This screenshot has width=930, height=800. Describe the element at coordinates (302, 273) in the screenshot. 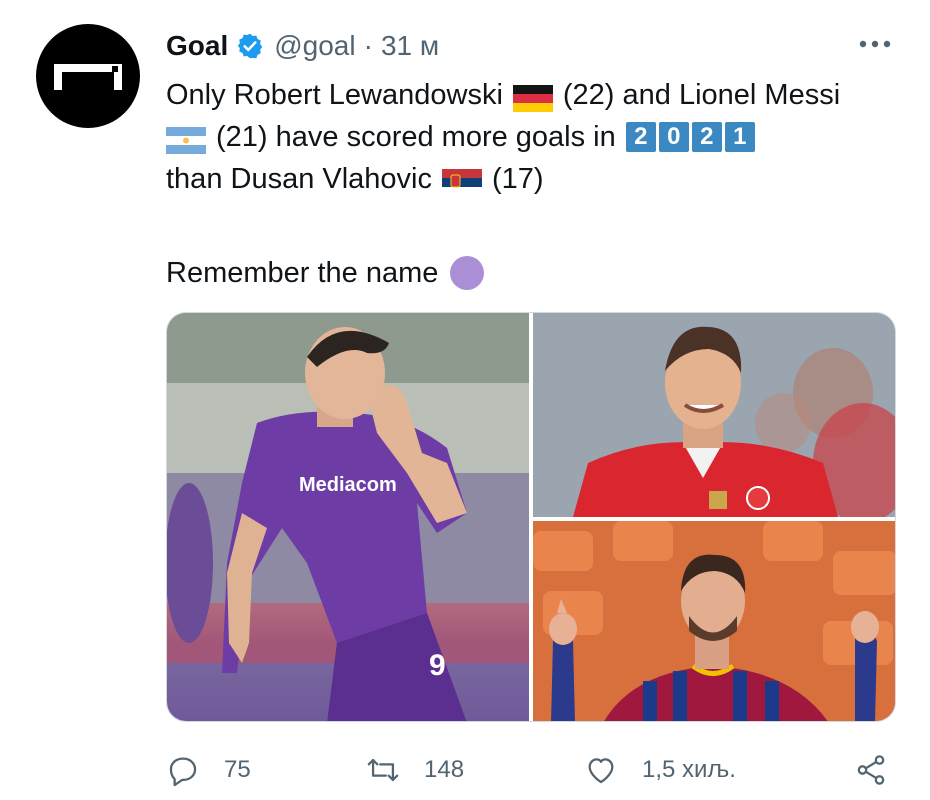

I see `tweet-text-segment: Remember the name` at that location.